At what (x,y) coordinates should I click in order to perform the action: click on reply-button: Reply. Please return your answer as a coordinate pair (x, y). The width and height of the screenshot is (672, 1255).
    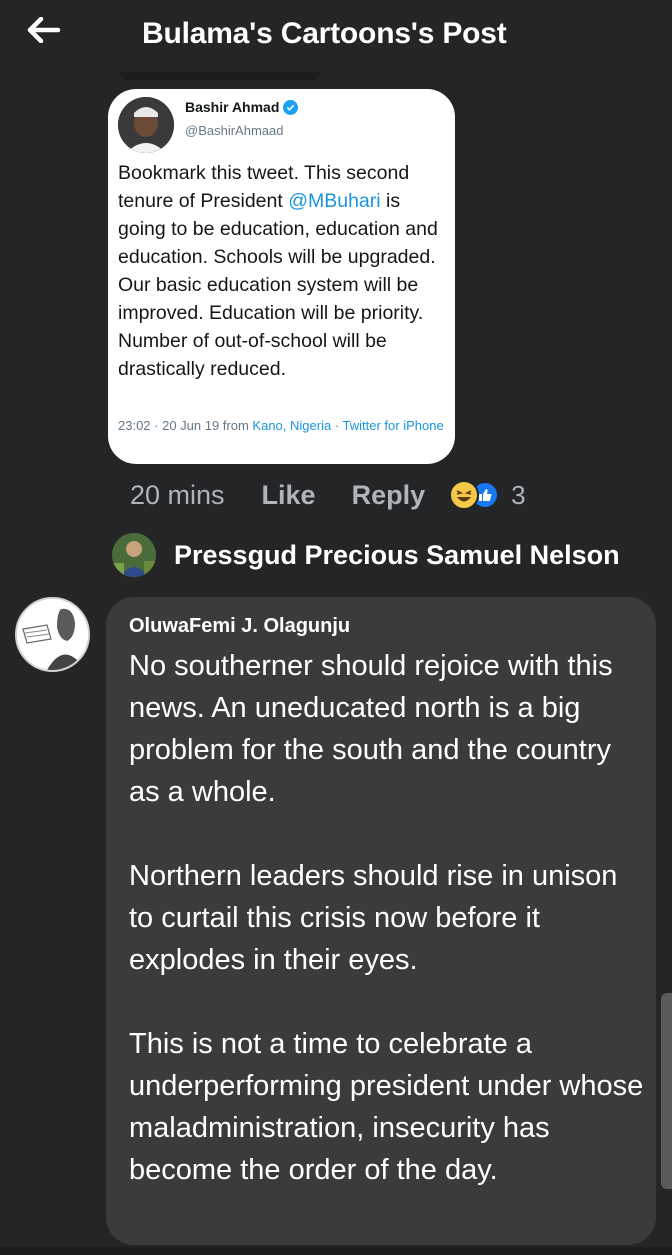
    Looking at the image, I should click on (389, 495).